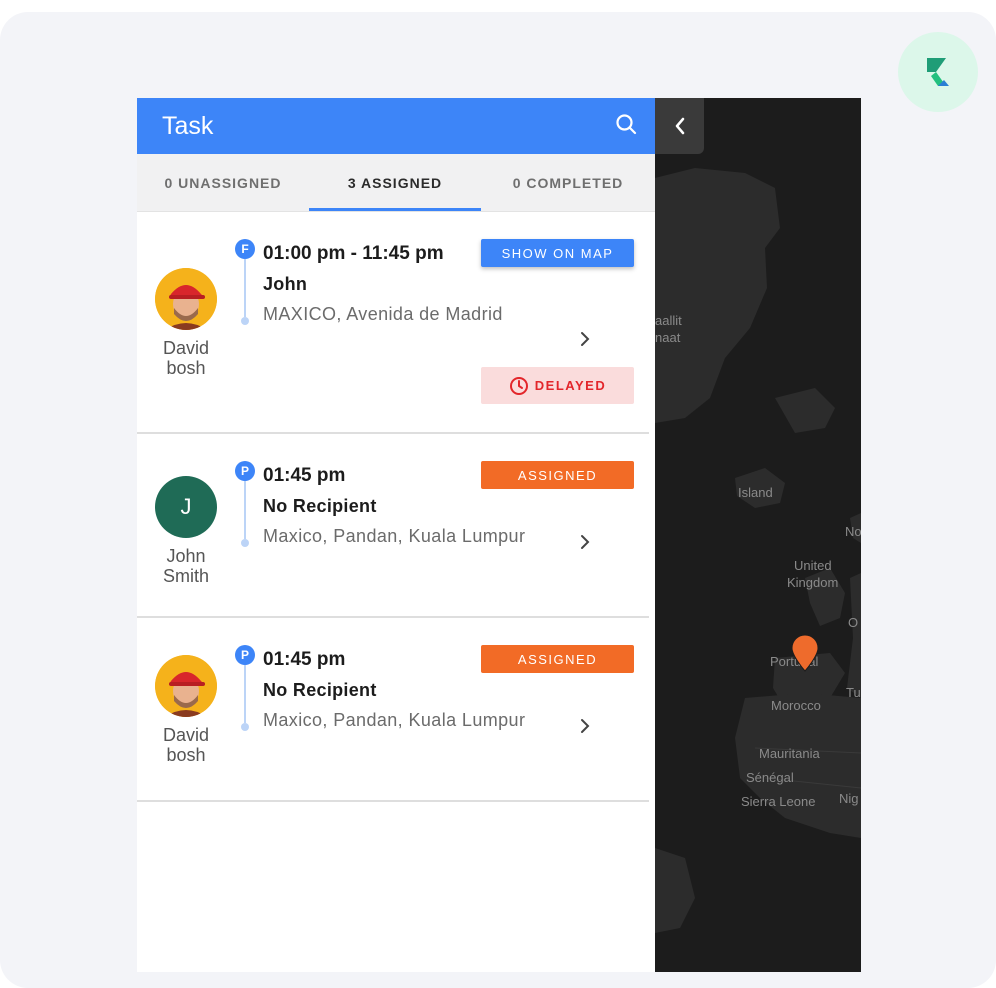  I want to click on collapse-panel-button, so click(679, 126).